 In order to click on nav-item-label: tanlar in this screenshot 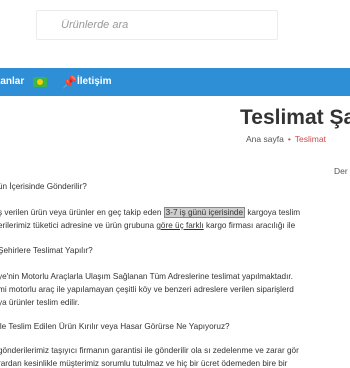, I will do `click(12, 81)`.